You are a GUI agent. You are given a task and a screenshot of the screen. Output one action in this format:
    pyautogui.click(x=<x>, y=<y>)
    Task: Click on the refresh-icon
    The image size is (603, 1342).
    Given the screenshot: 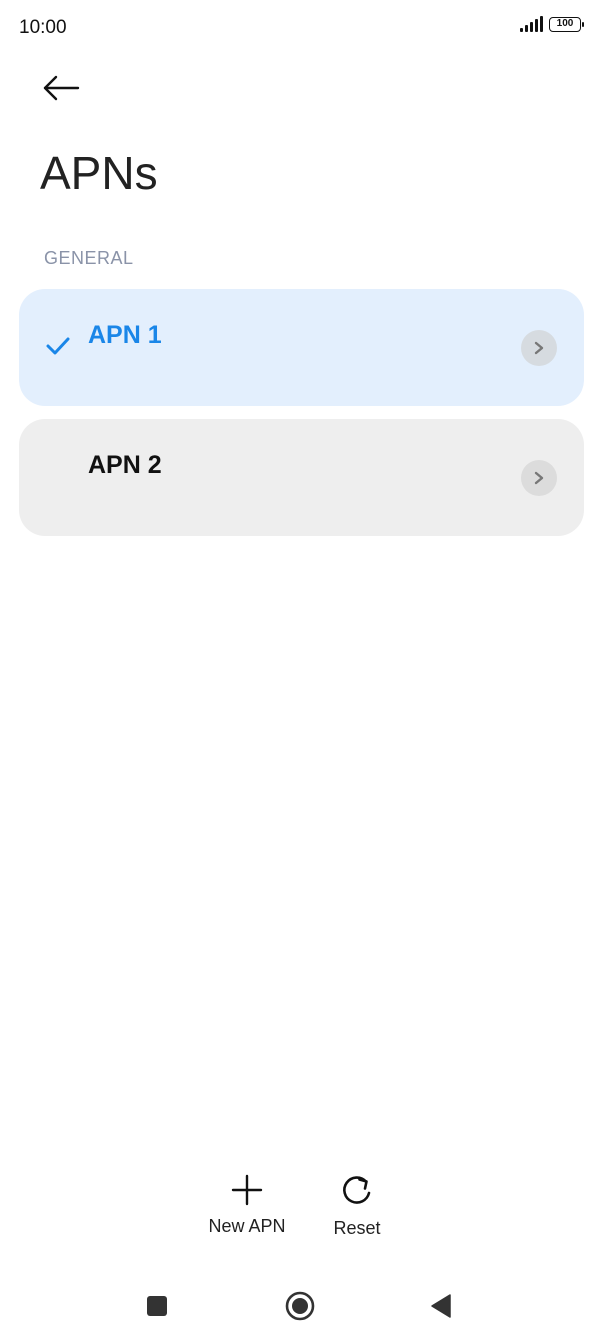 What is the action you would take?
    pyautogui.click(x=357, y=1190)
    